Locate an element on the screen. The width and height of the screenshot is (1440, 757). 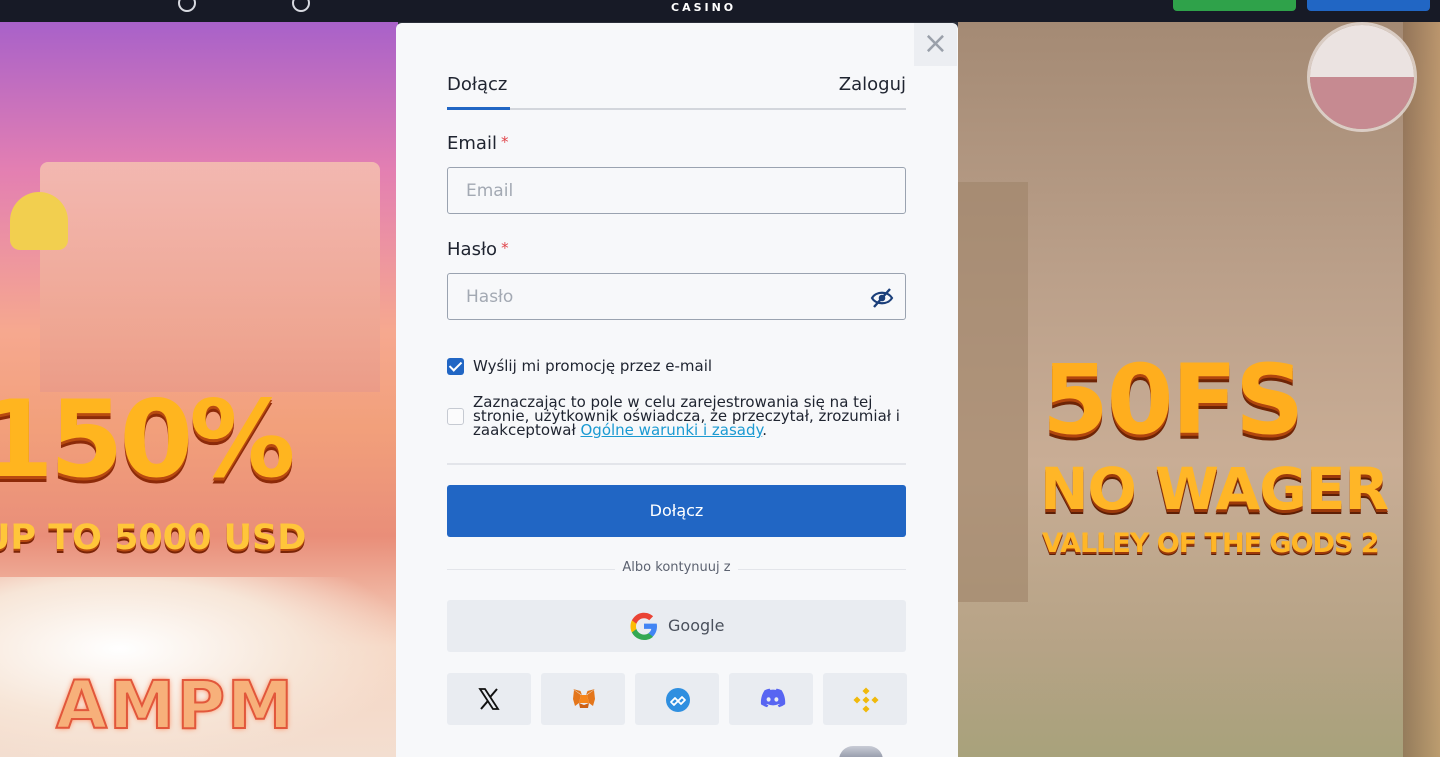
or-continue-text: Albo kontynuuj z is located at coordinates (676, 567).